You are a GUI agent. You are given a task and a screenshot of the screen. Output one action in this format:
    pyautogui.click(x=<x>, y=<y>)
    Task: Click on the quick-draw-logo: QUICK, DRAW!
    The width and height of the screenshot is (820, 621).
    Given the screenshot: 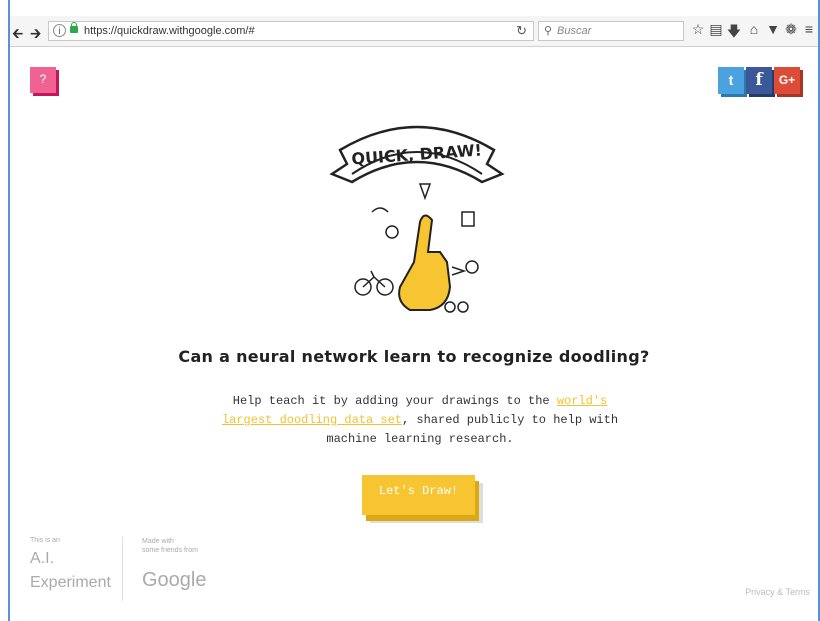 What is the action you would take?
    pyautogui.click(x=417, y=242)
    